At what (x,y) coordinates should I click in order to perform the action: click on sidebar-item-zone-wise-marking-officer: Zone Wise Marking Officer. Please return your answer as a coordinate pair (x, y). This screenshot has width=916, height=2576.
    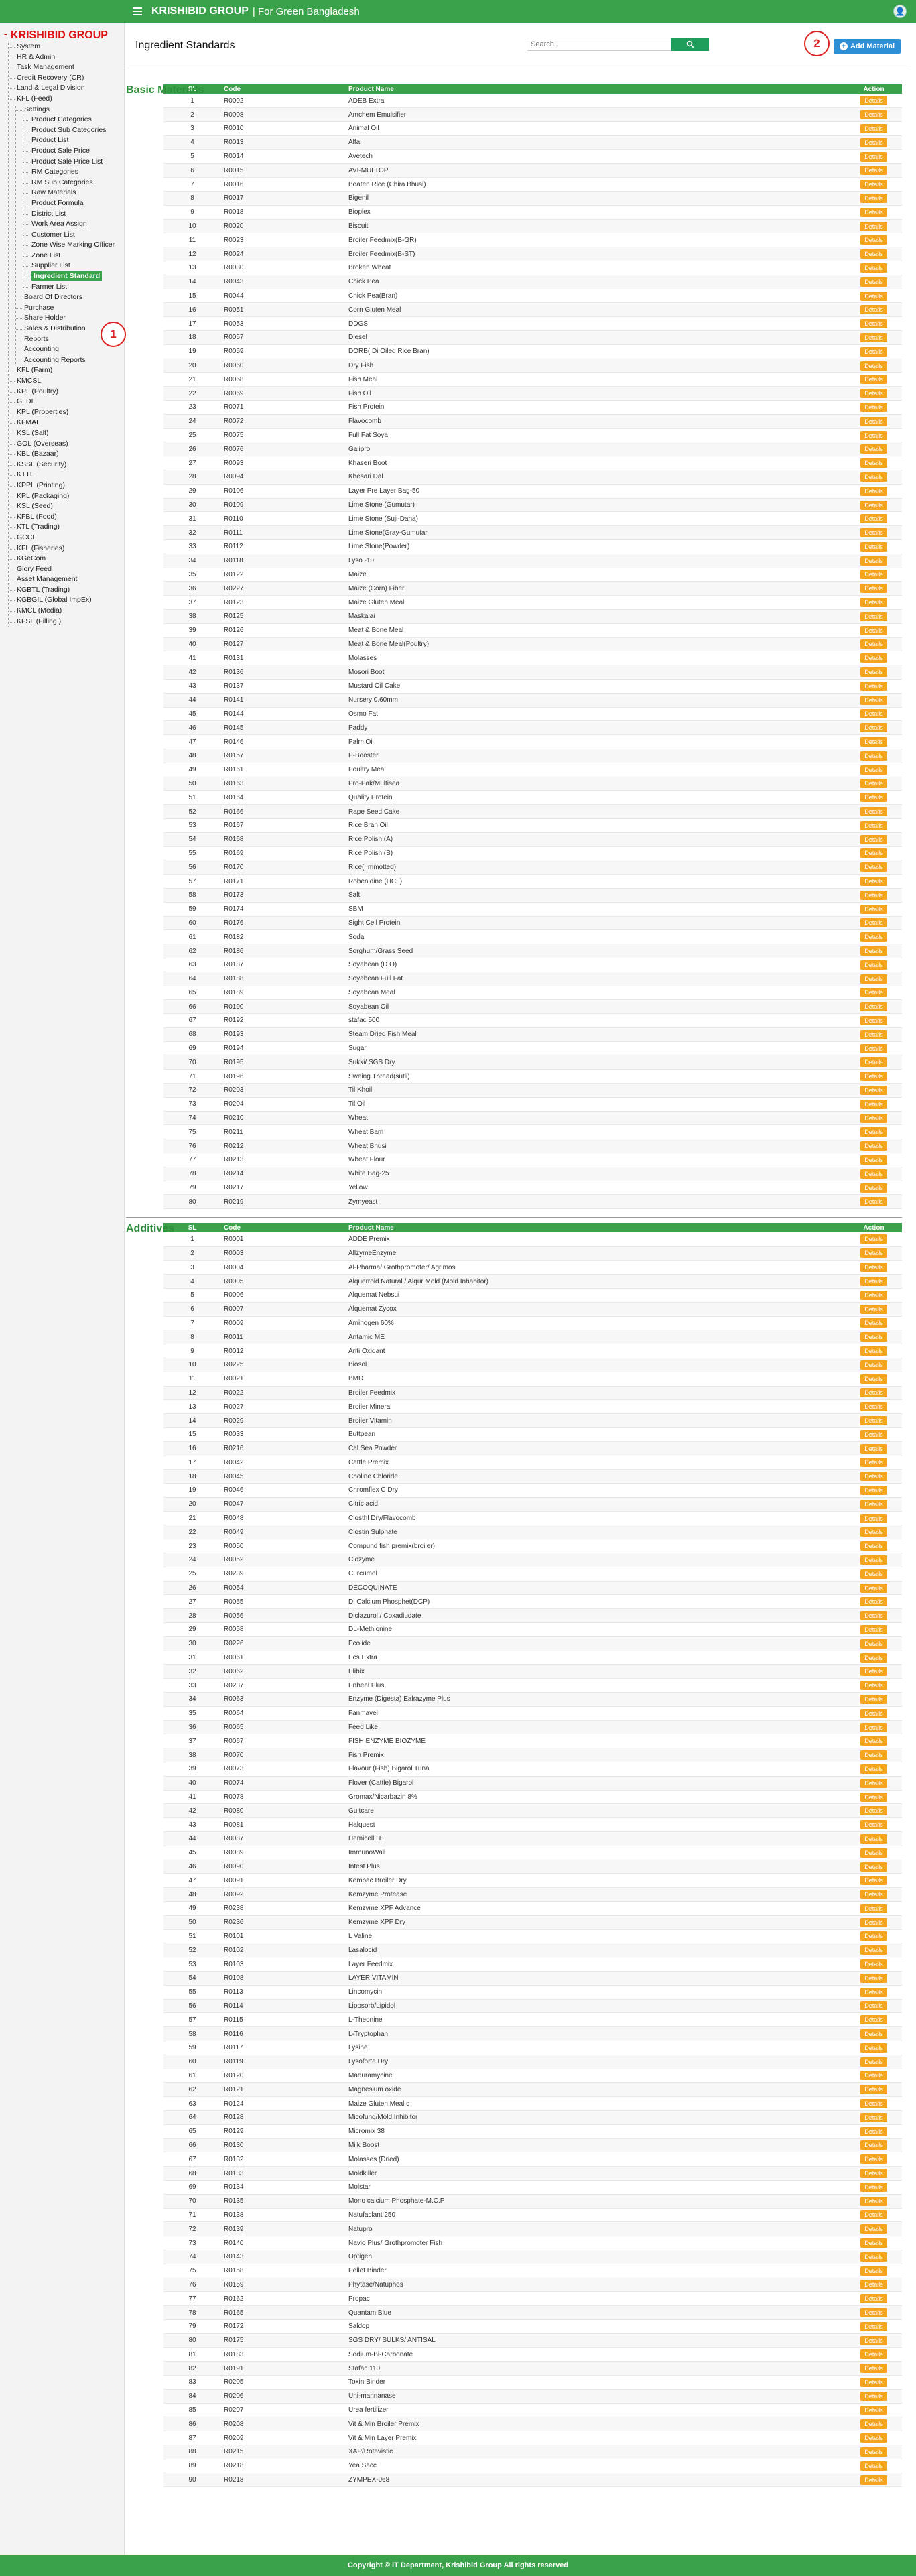
    Looking at the image, I should click on (73, 245).